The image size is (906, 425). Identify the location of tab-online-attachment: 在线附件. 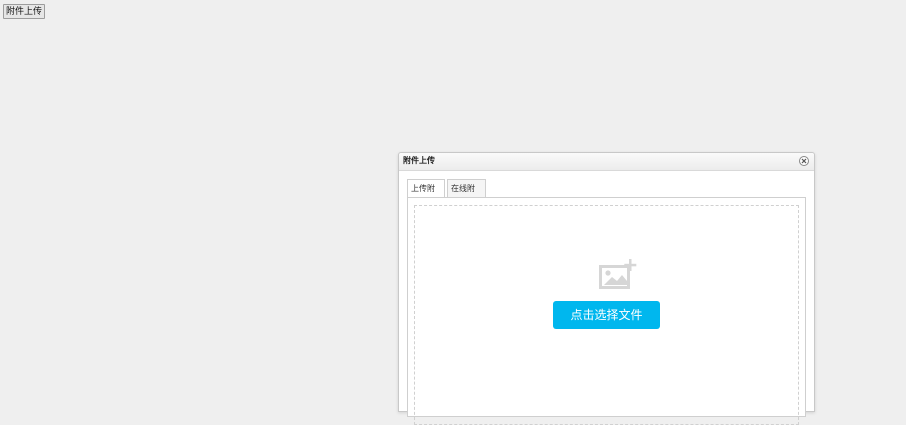
(466, 194).